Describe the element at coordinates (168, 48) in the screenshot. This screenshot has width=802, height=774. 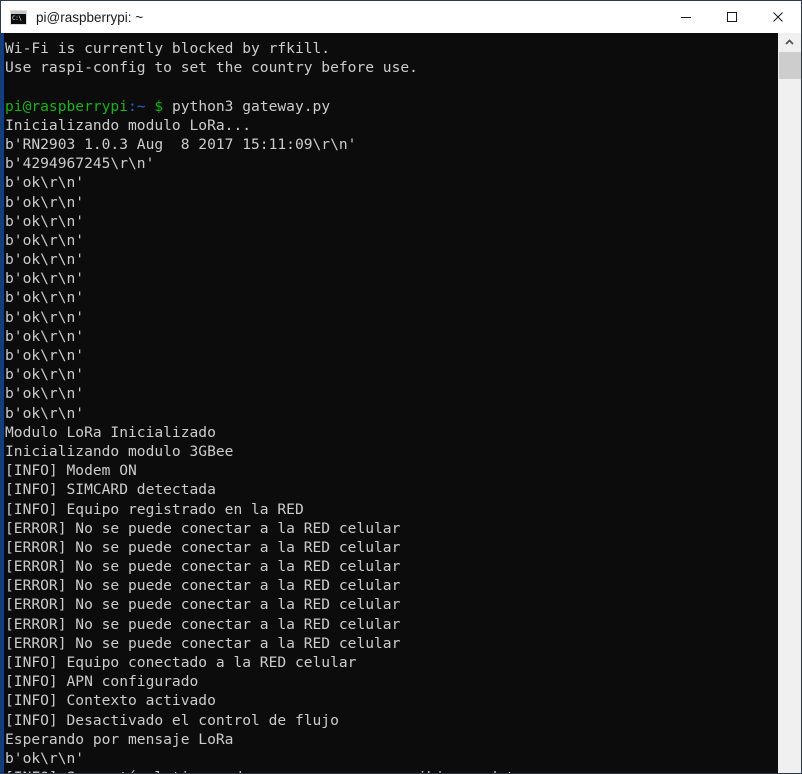
I see `terminal-line: Wi-Fi is currently blocked by rfkill.` at that location.